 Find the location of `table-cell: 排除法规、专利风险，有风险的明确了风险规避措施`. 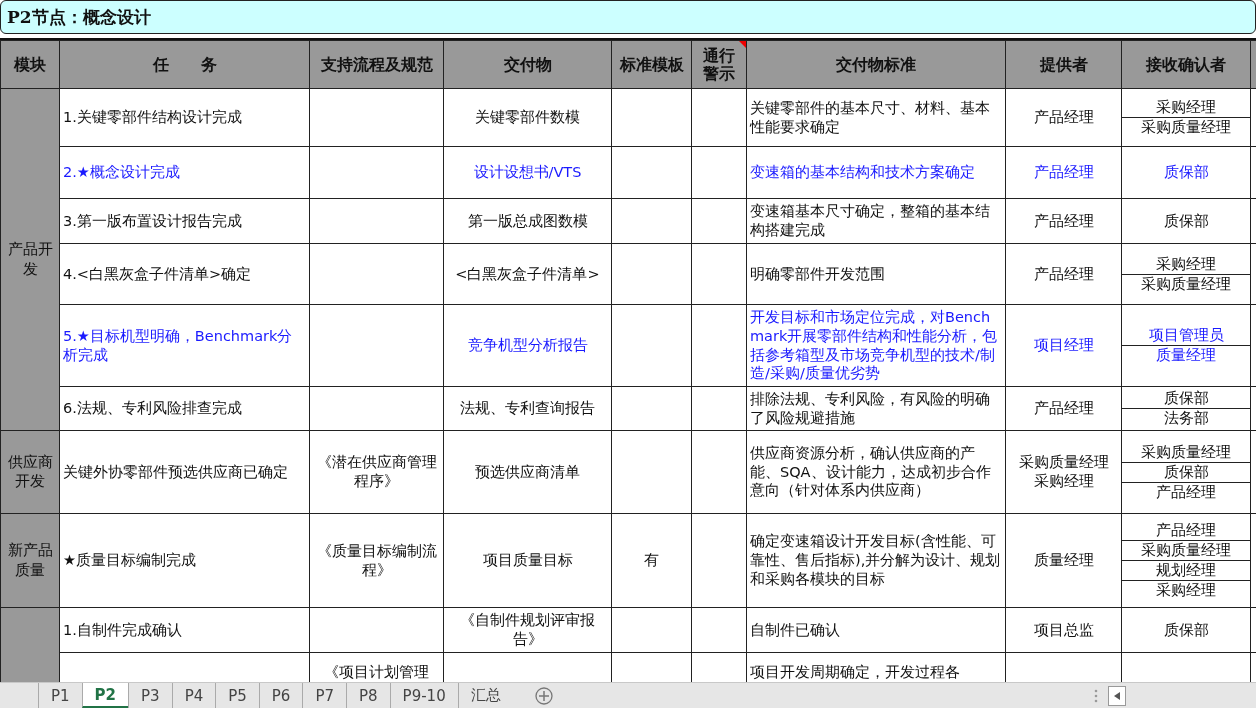

table-cell: 排除法规、专利风险，有风险的明确了风险规避措施 is located at coordinates (876, 408).